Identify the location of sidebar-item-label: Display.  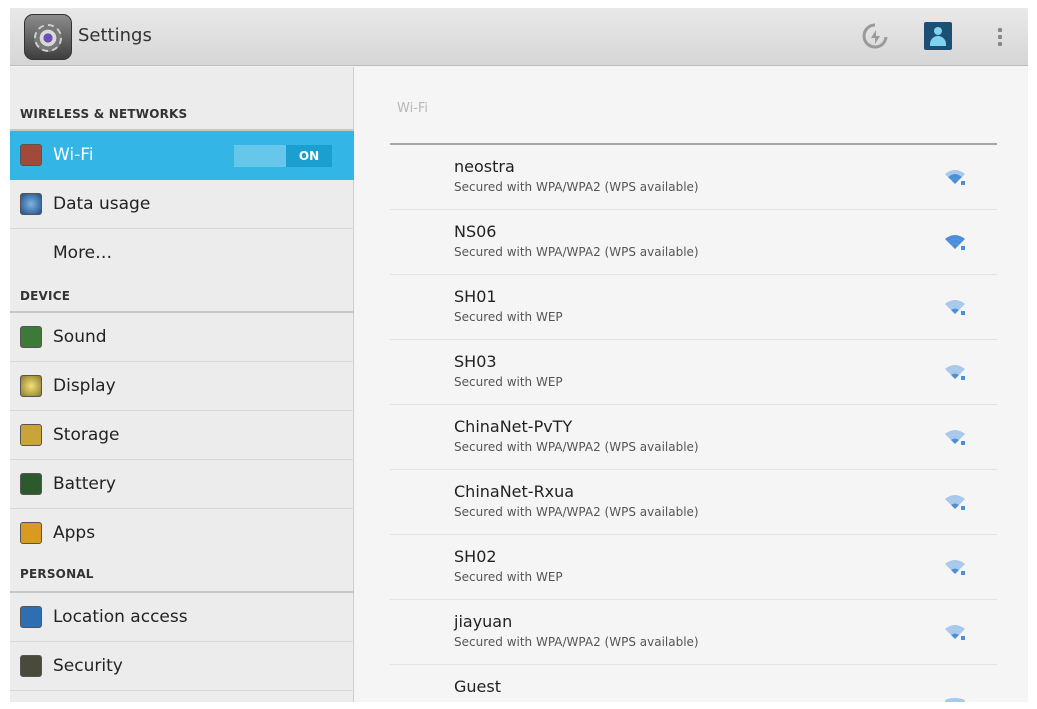
(84, 386).